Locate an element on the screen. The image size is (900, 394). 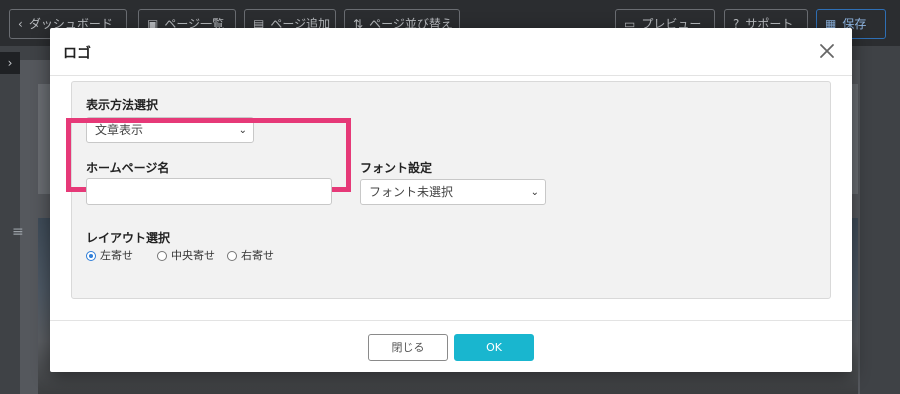
dialog-footer: 閉じる OK is located at coordinates (451, 346).